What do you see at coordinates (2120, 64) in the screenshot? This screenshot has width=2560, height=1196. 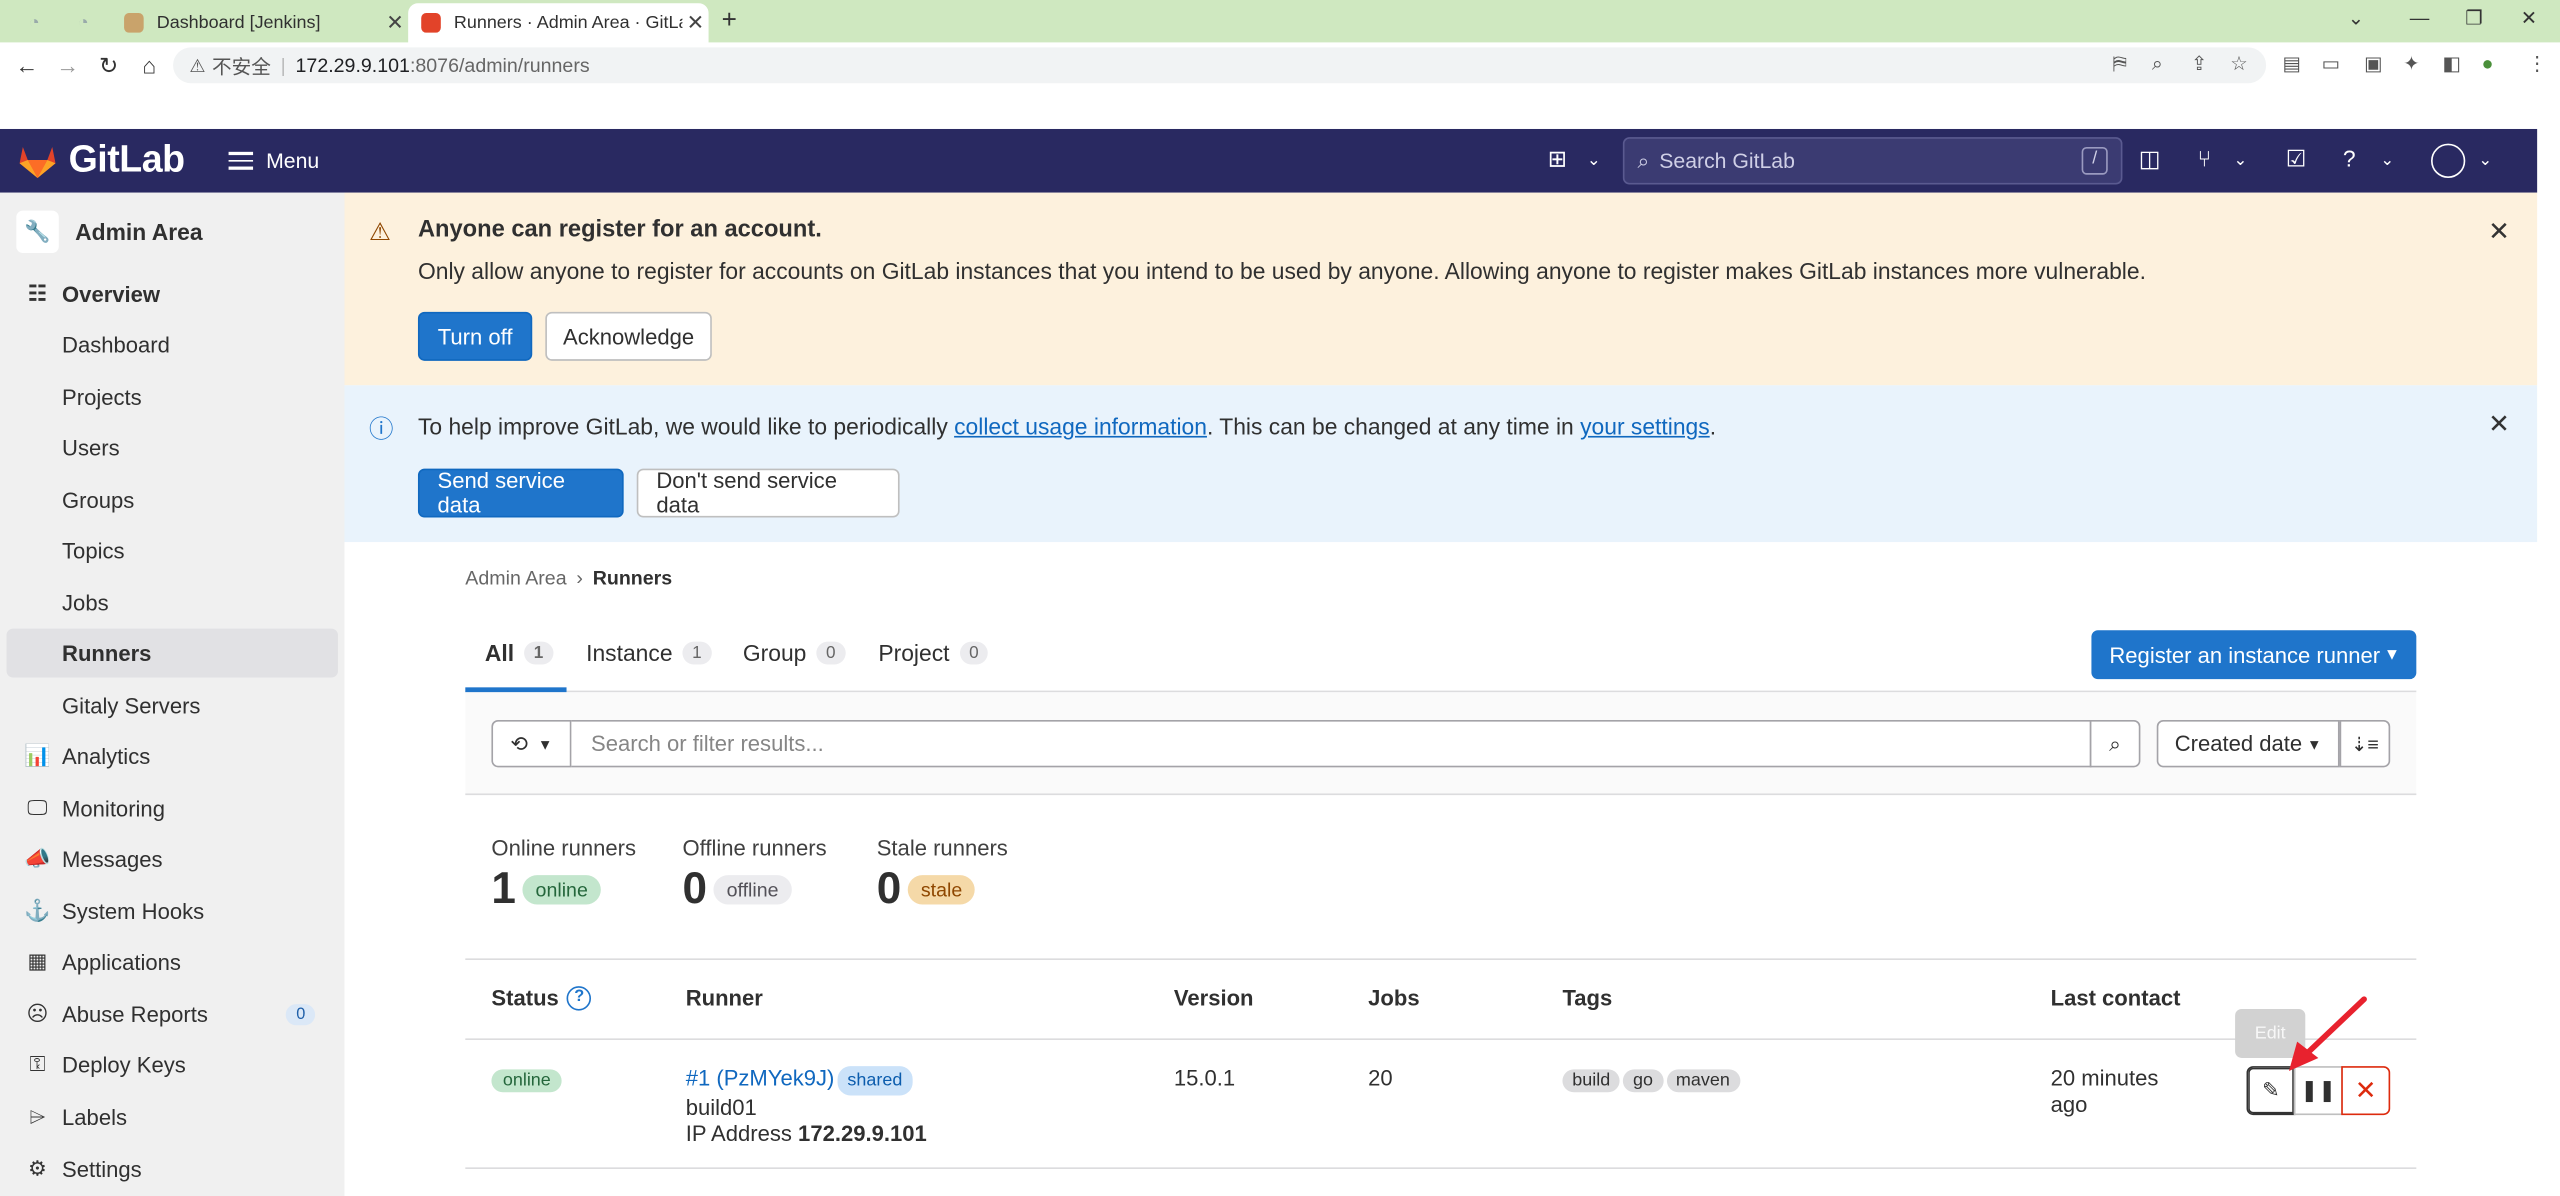 I see `translate-icon: ⛿` at bounding box center [2120, 64].